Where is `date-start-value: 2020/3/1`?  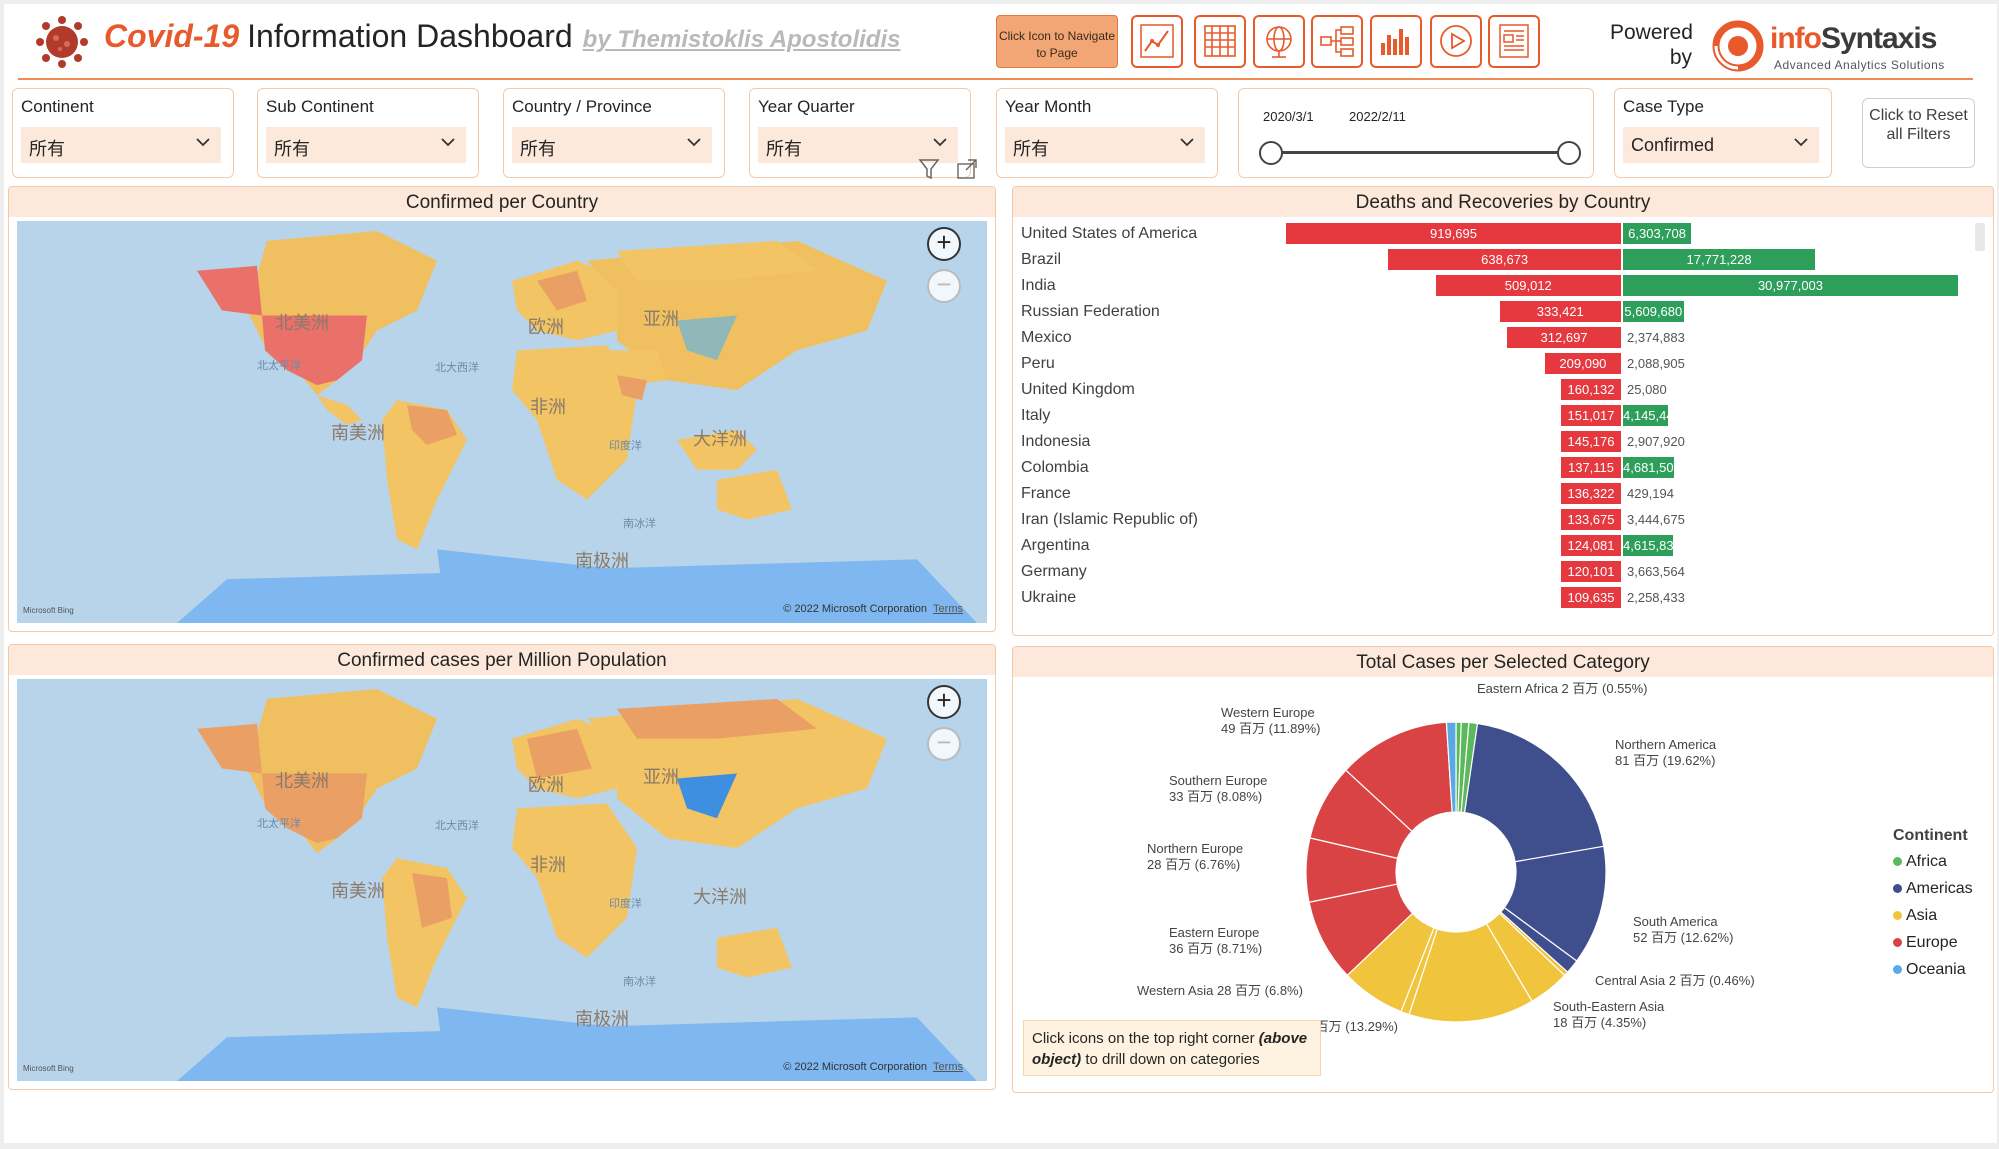
date-start-value: 2020/3/1 is located at coordinates (1288, 116).